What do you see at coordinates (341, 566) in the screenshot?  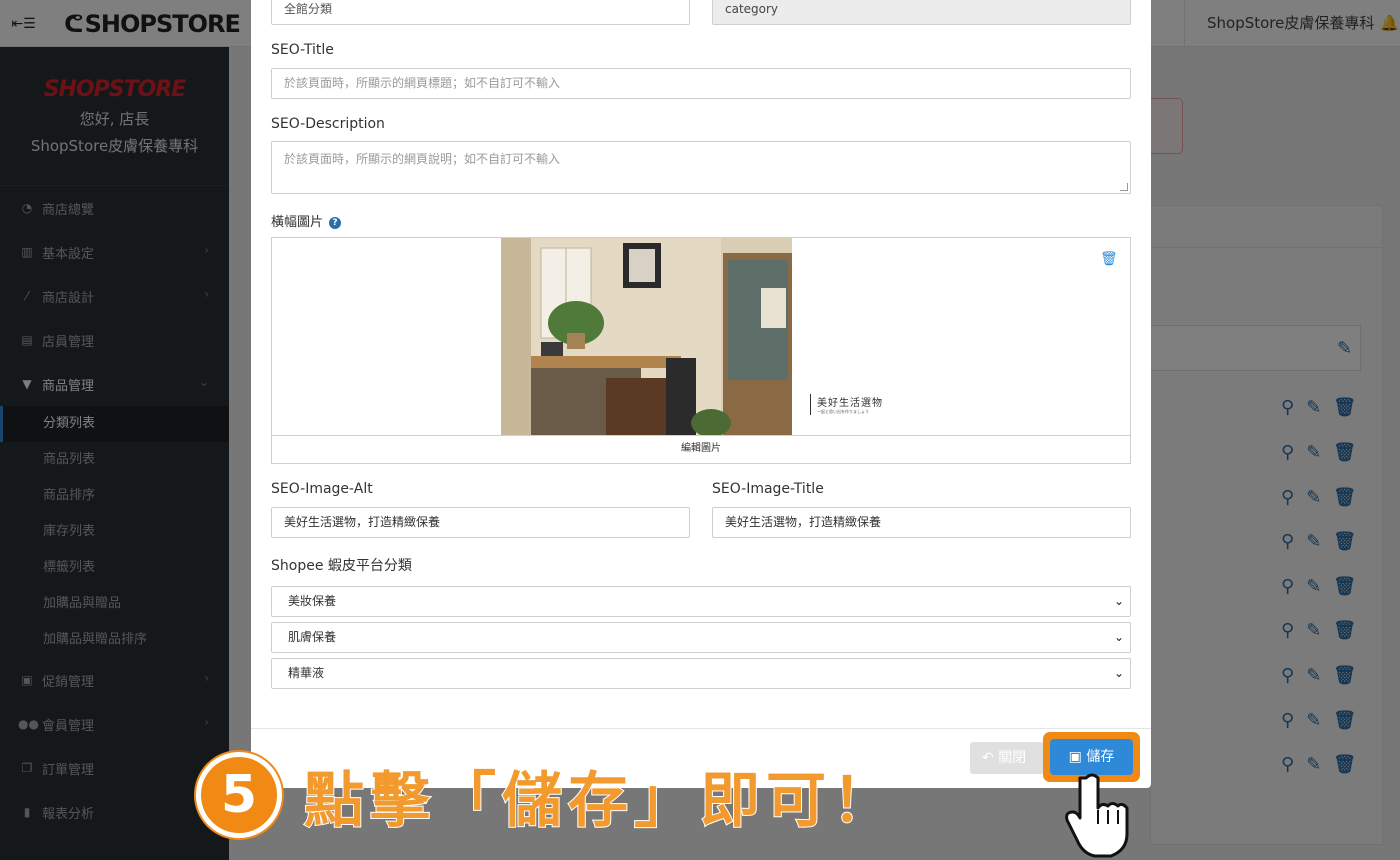 I see `shopee-category-label: Shopee 蝦皮平台分類` at bounding box center [341, 566].